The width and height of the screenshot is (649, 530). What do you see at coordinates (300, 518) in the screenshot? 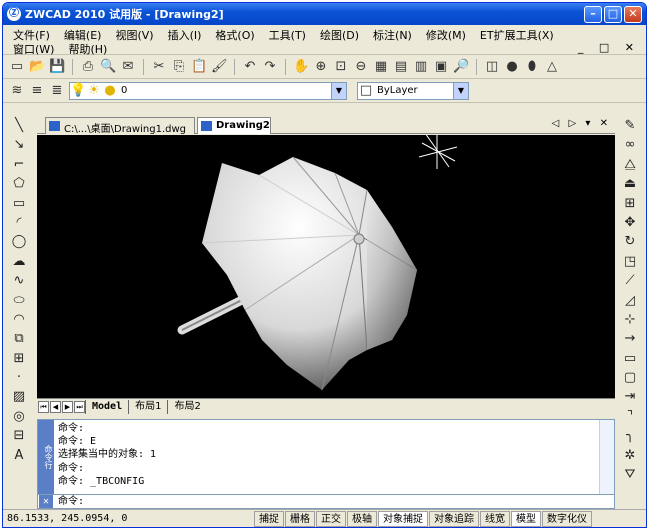
I see `grid-toggle: 栅格` at bounding box center [300, 518].